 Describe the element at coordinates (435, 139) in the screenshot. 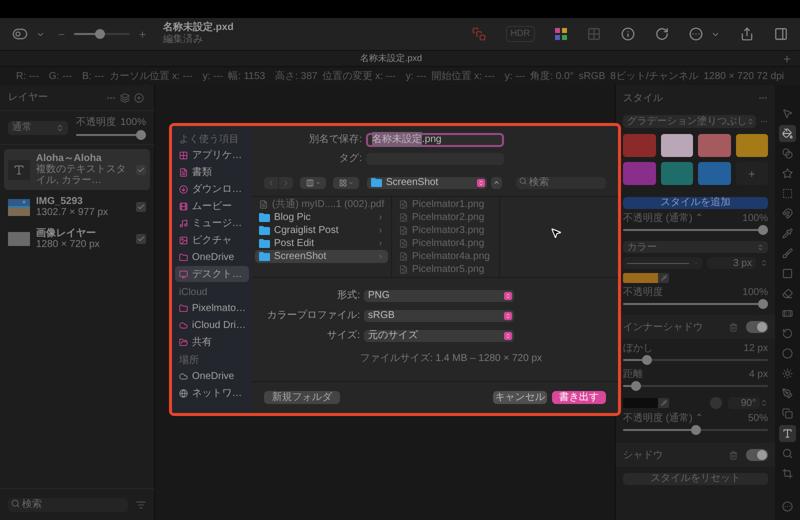

I see `filename-field: 名称未設定.png` at that location.